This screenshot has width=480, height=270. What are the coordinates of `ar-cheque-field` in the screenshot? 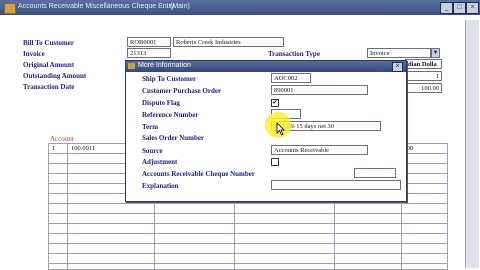 It's located at (375, 173).